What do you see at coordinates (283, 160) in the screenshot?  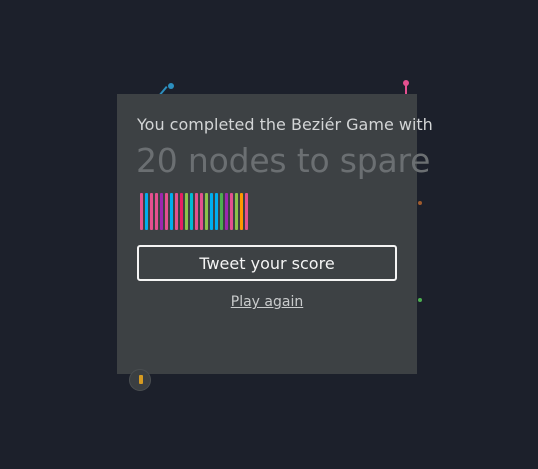 I see `nodes-remaining-headline: 20 nodes to spare` at bounding box center [283, 160].